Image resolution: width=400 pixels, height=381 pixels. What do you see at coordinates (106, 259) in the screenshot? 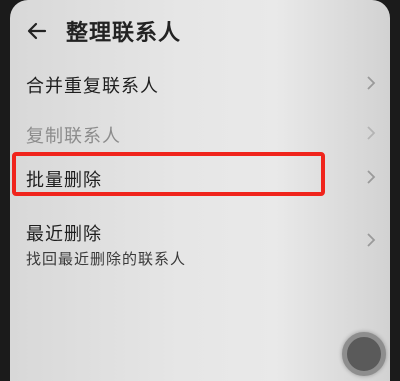
I see `item-subtitle: 找回最近删除的联系人` at bounding box center [106, 259].